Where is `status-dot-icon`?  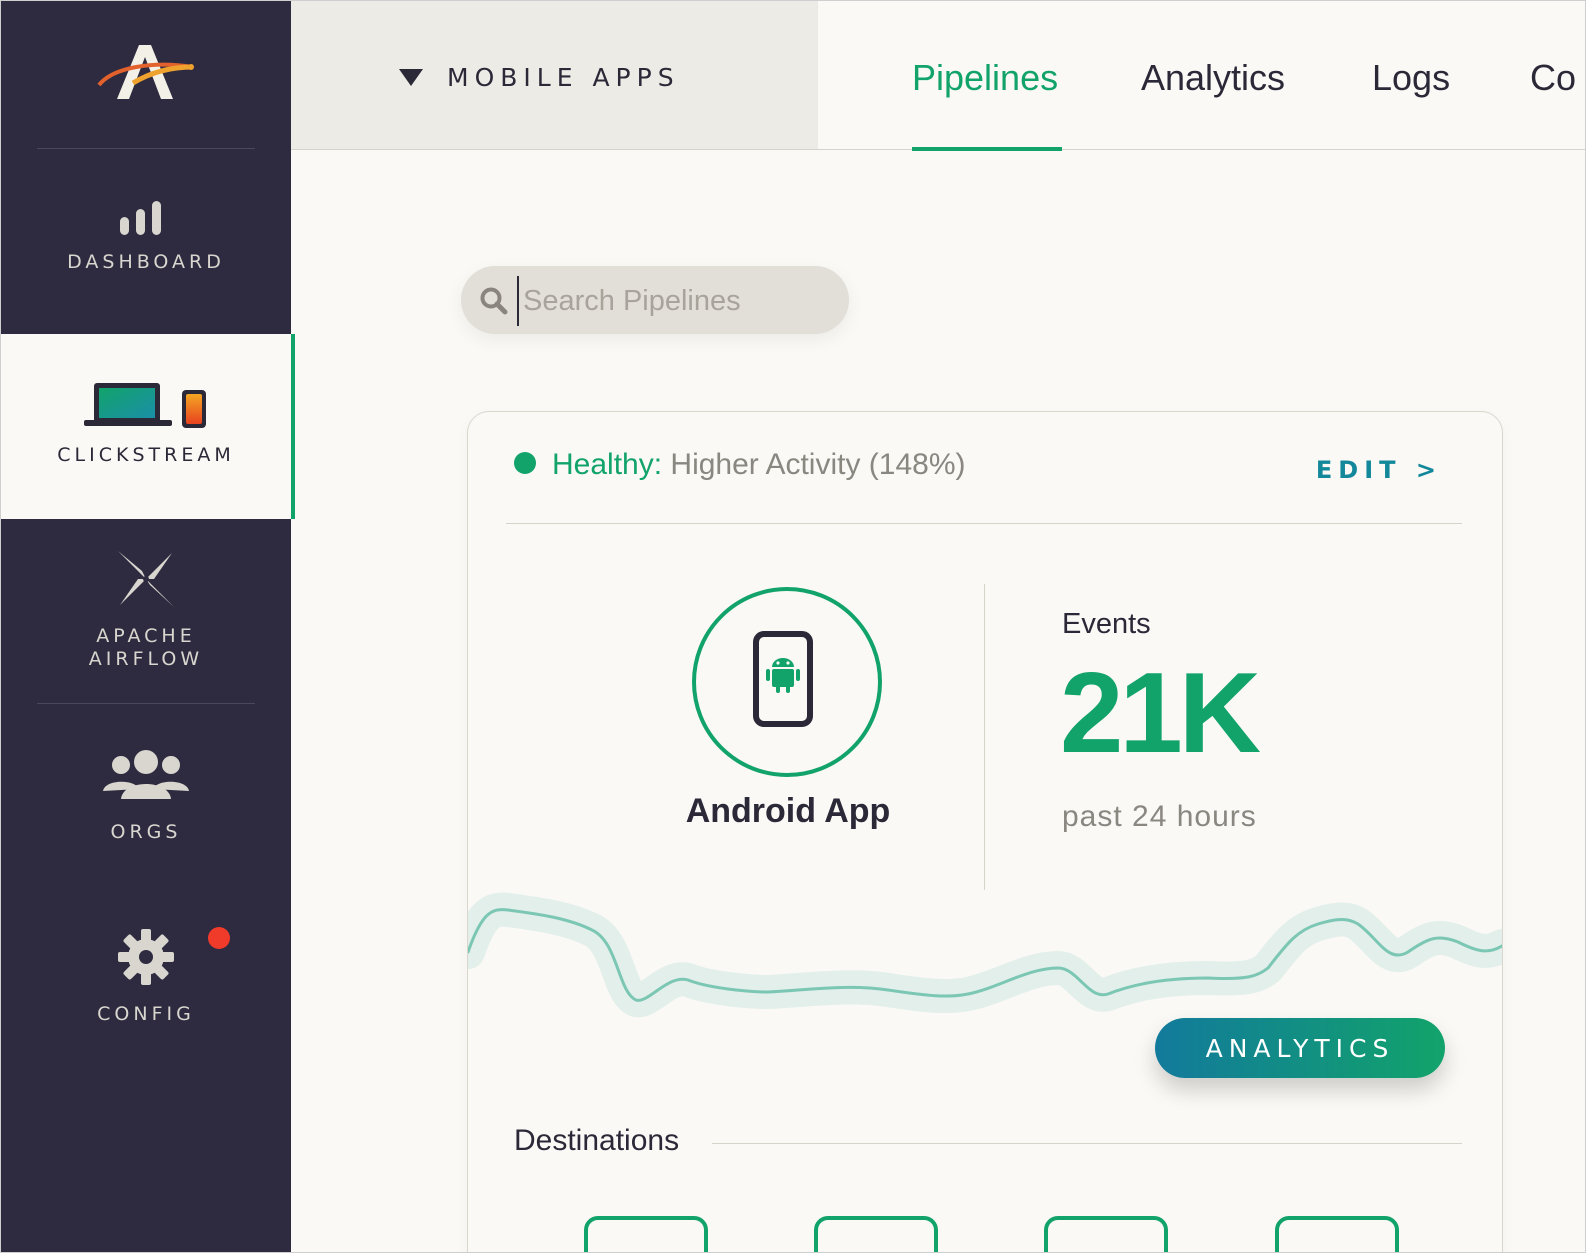 status-dot-icon is located at coordinates (525, 463).